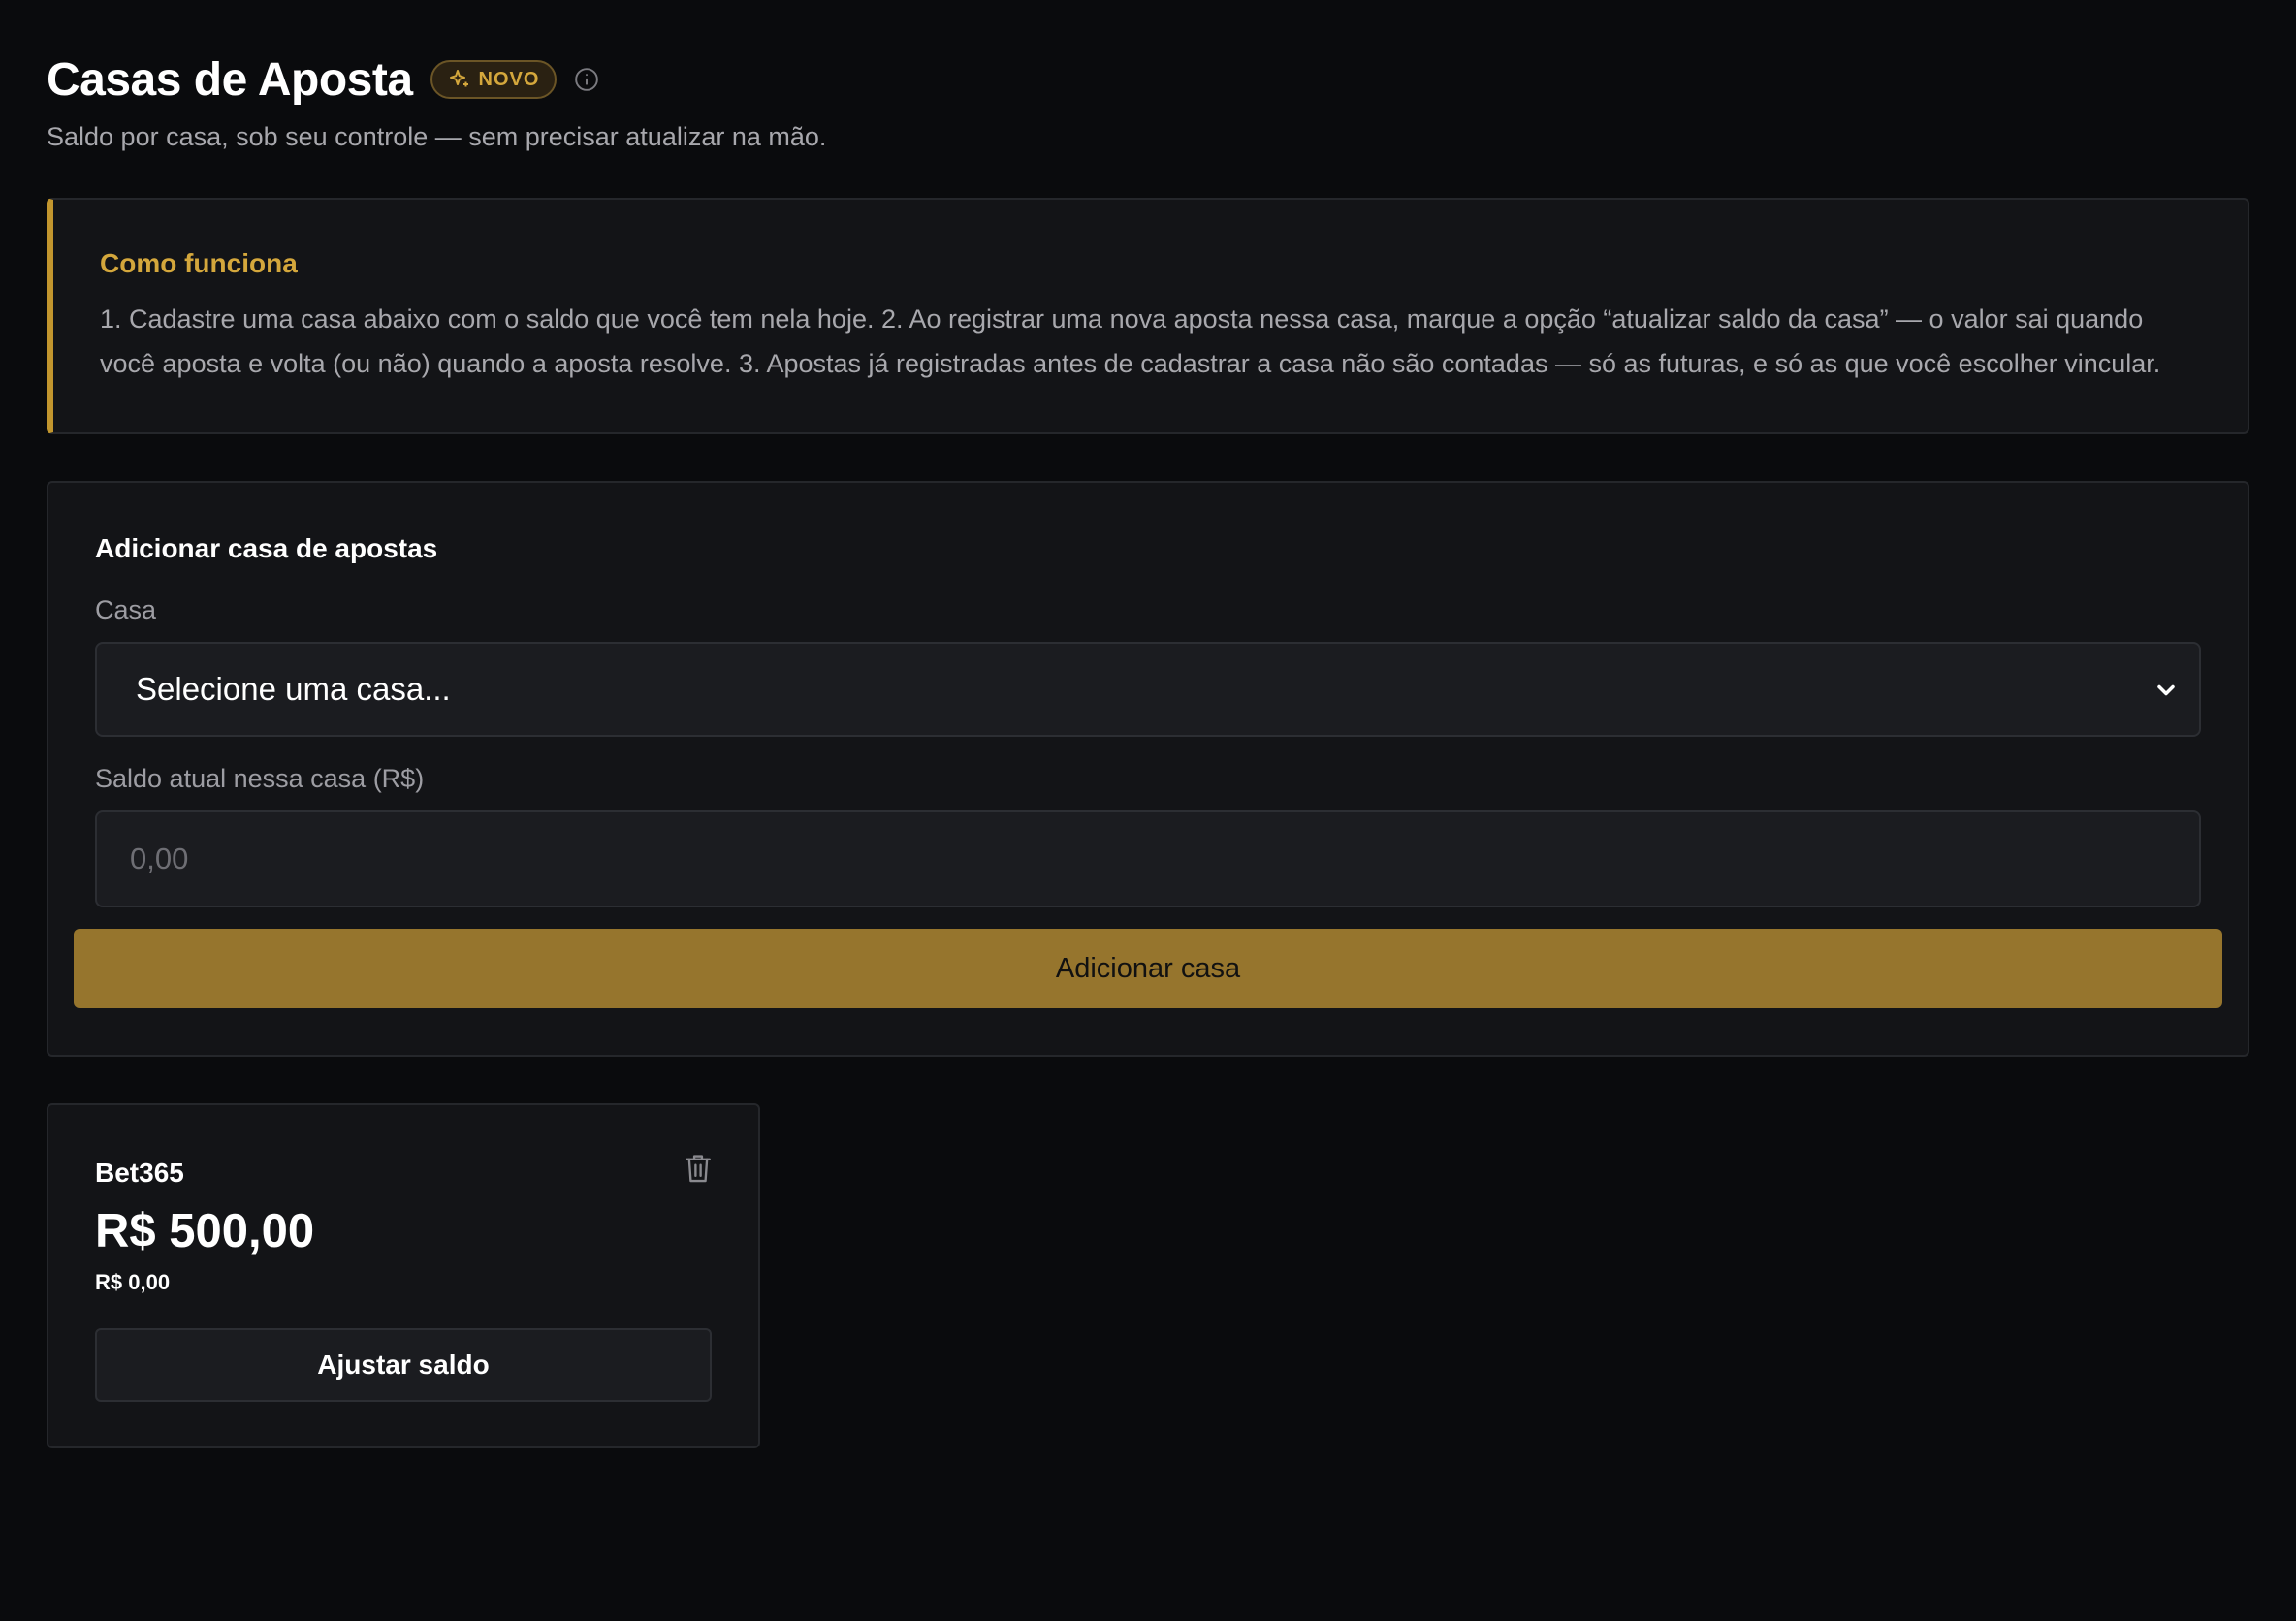 Image resolution: width=2296 pixels, height=1621 pixels. Describe the element at coordinates (199, 263) in the screenshot. I see `how-it-works-title: Como funciona` at that location.